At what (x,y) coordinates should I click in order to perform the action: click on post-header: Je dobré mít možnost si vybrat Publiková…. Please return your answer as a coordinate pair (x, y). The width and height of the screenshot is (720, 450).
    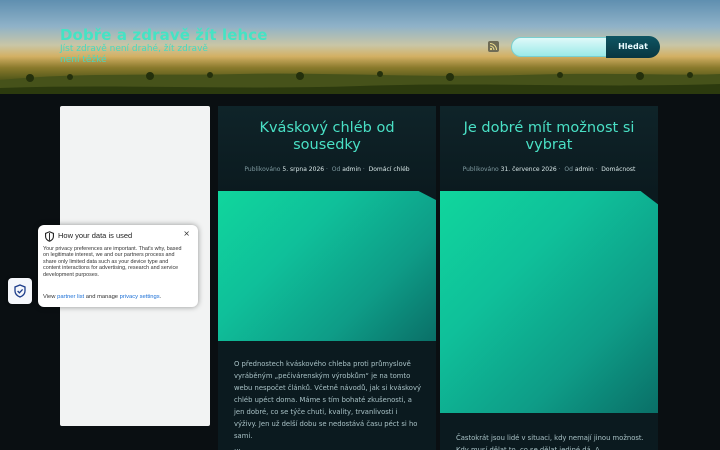
    Looking at the image, I should click on (549, 148).